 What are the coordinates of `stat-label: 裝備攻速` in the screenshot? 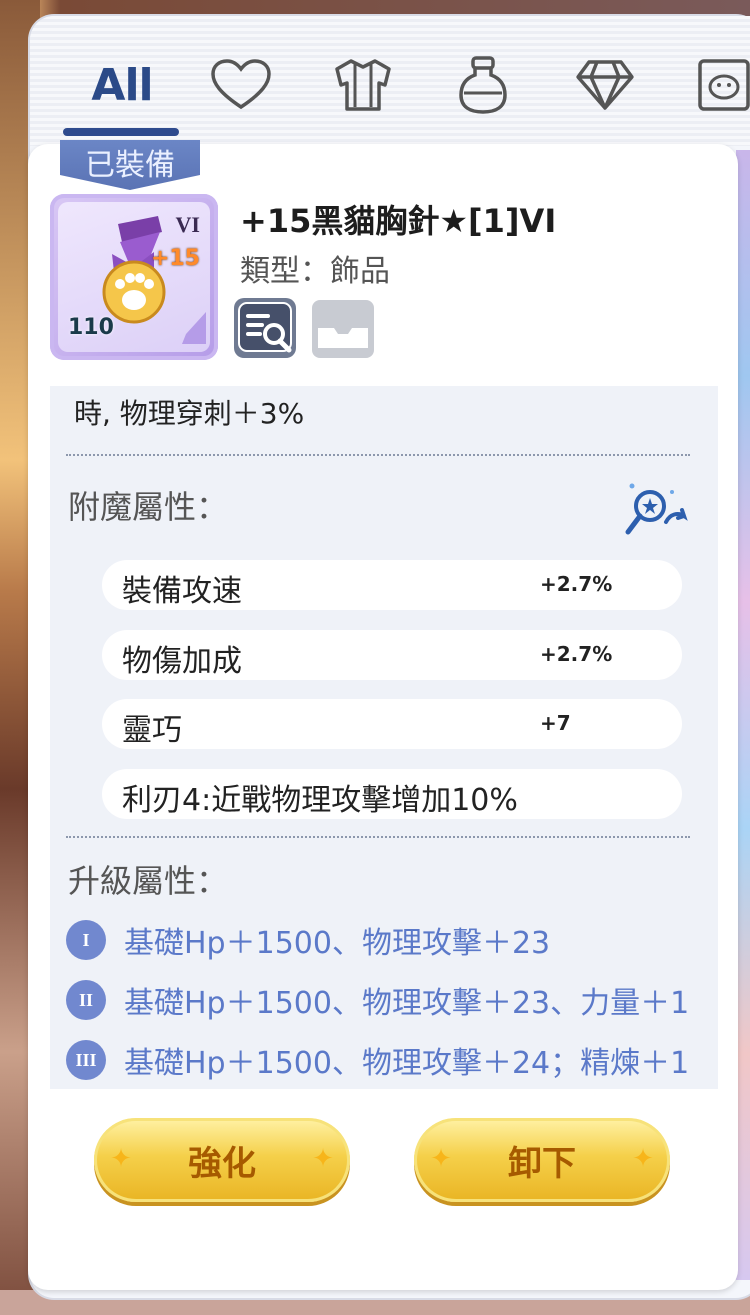 It's located at (182, 591).